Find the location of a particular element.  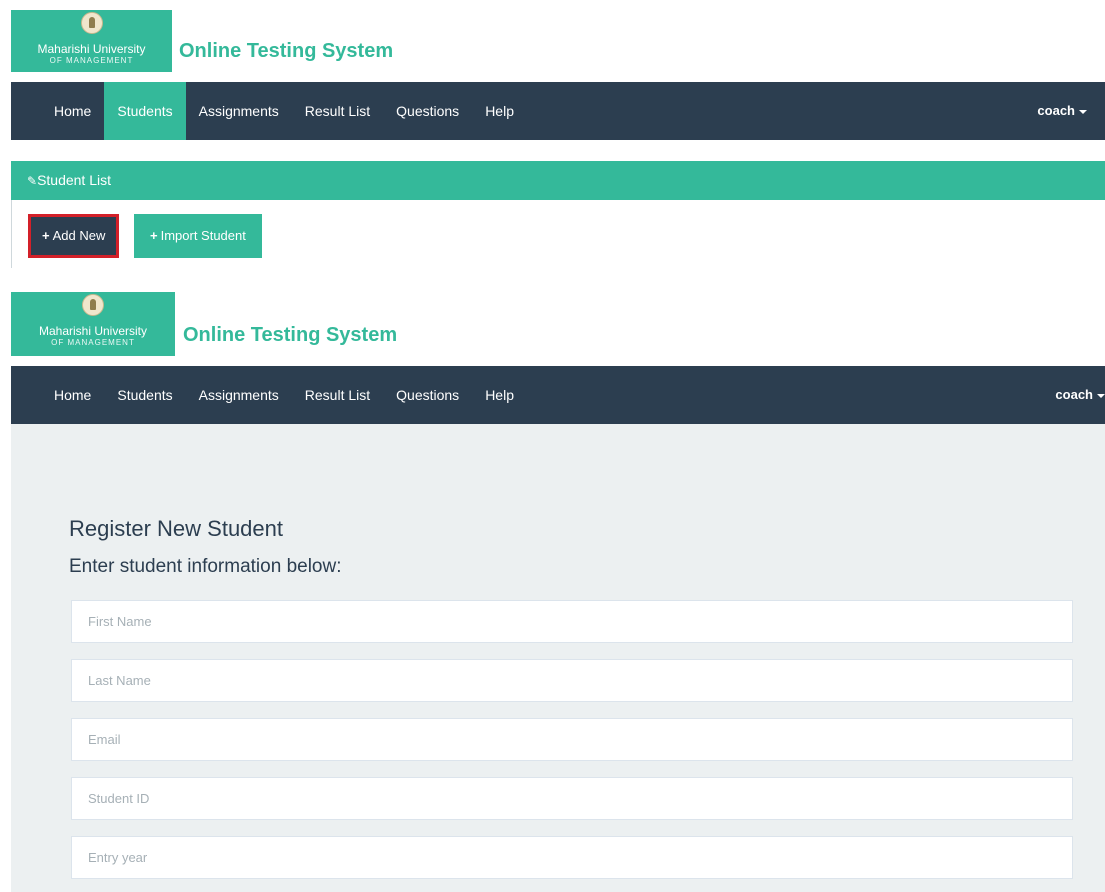

panel-title: Student List is located at coordinates (74, 180).